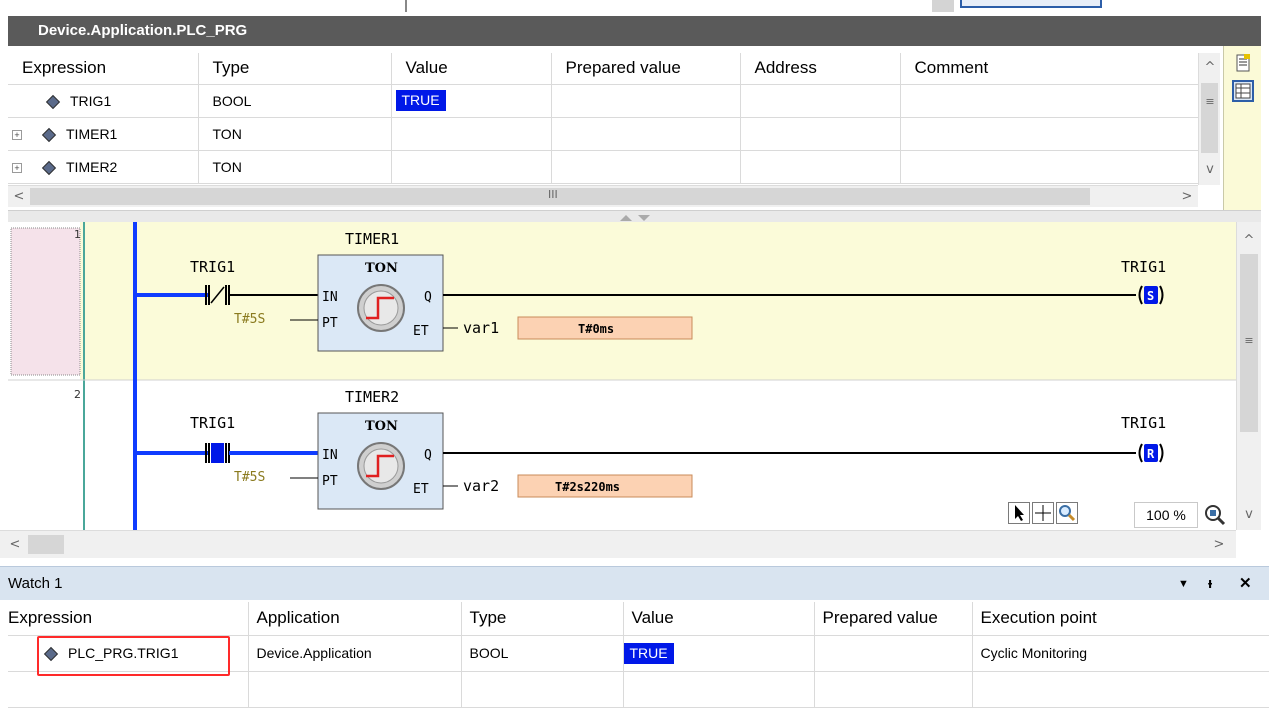 This screenshot has height=709, width=1269. I want to click on type-cell: TON, so click(295, 134).